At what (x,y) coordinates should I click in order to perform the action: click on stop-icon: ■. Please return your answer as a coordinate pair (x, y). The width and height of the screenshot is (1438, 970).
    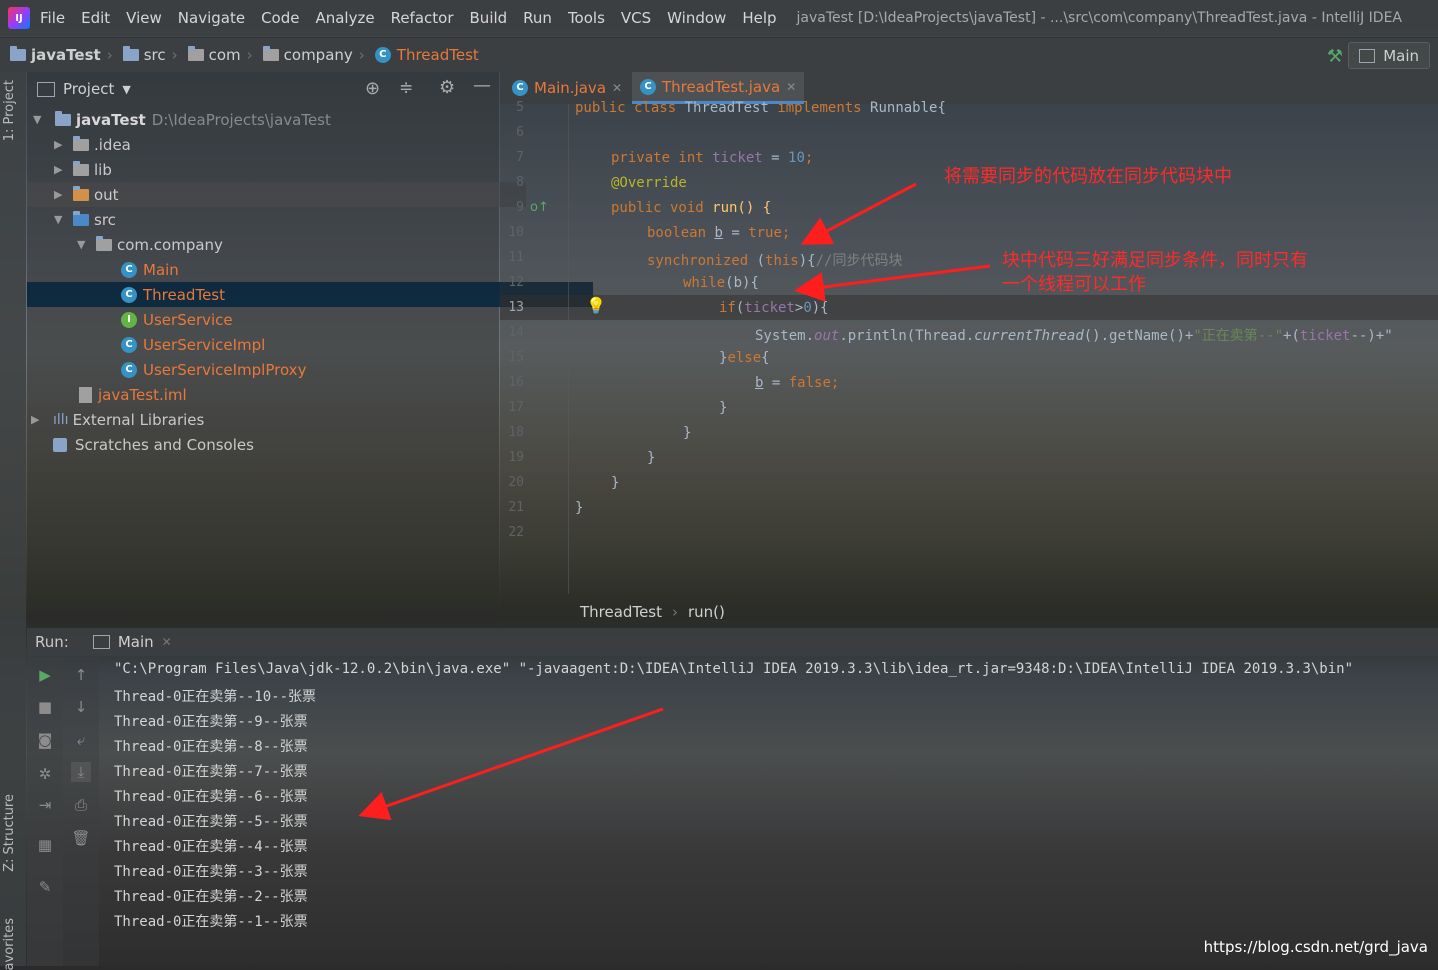
    Looking at the image, I should click on (45, 707).